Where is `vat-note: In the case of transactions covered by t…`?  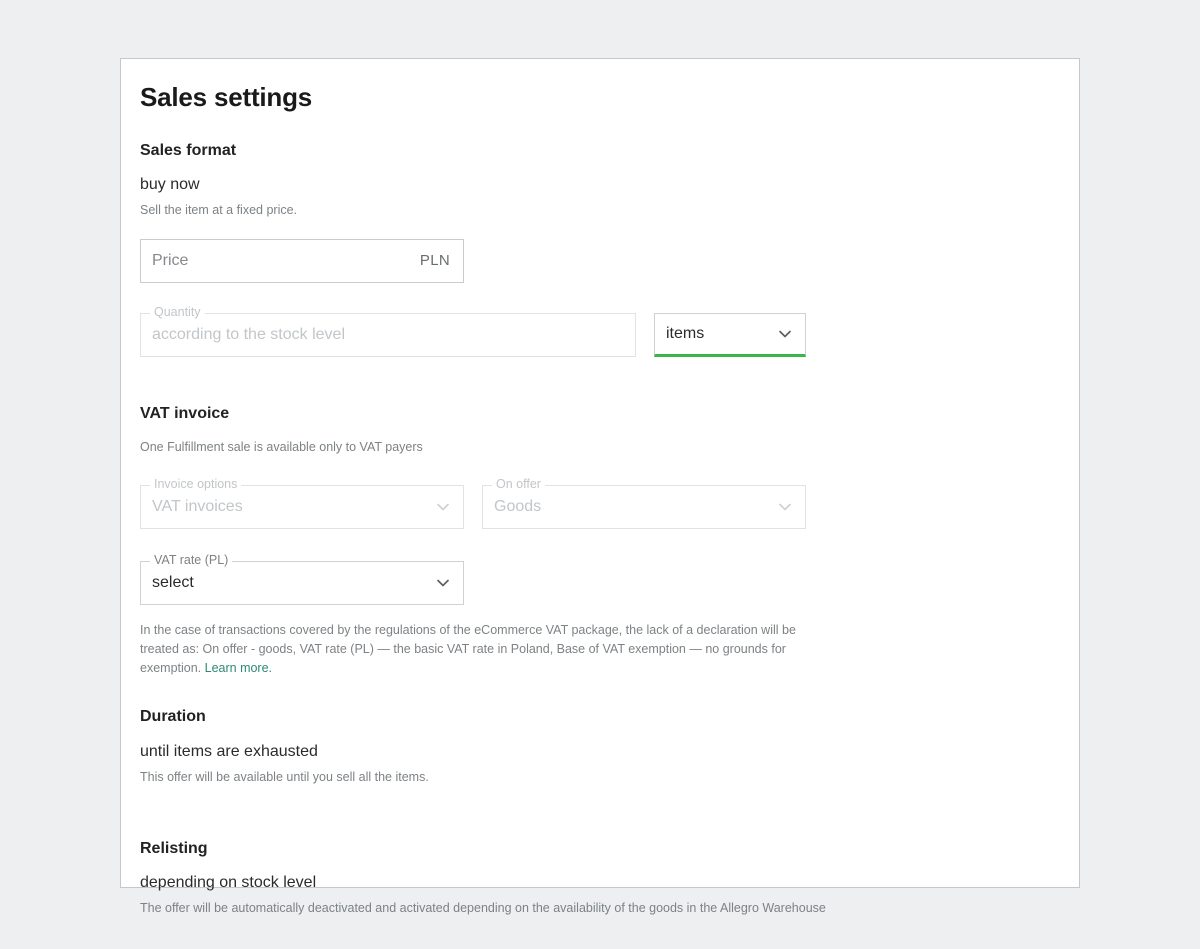 vat-note: In the case of transactions covered by t… is located at coordinates (470, 649).